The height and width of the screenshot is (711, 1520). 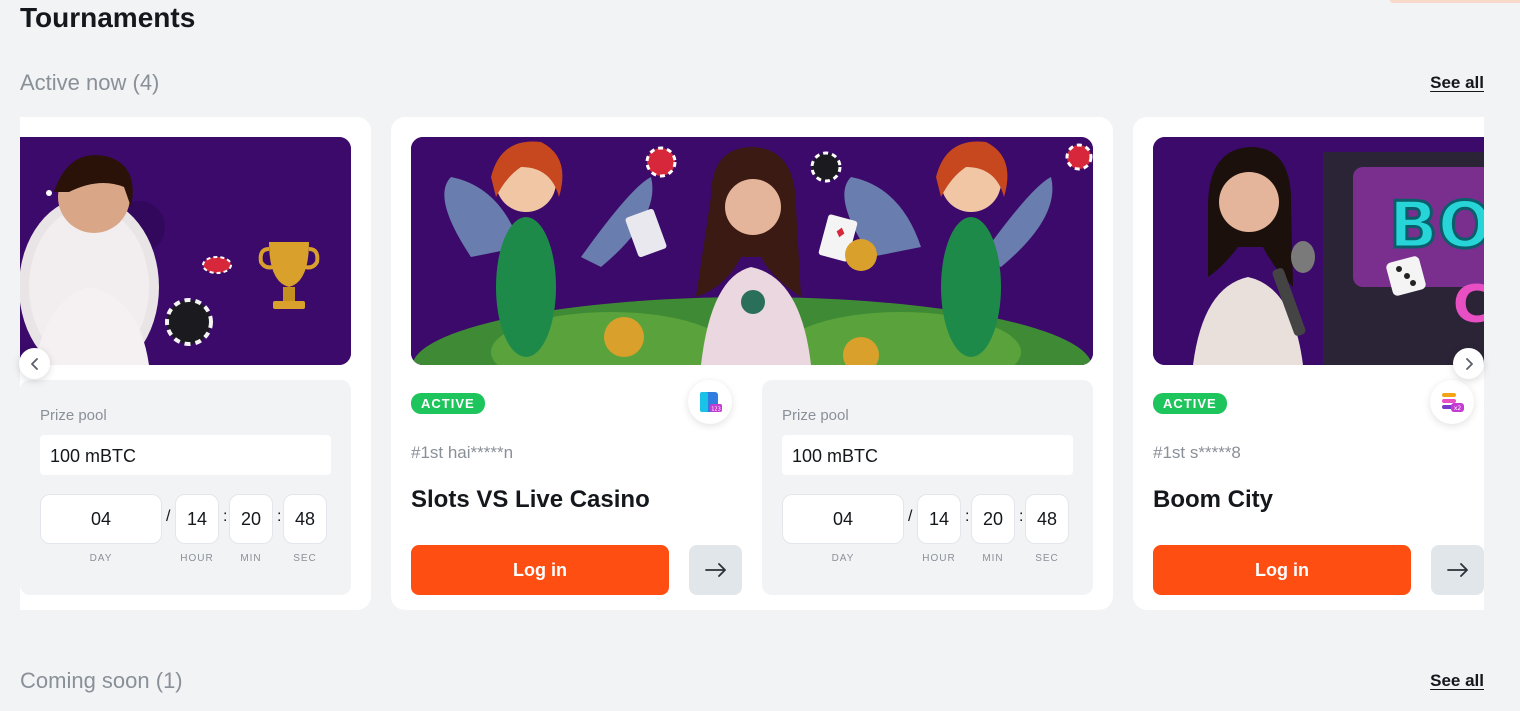 I want to click on svg-text: x2, so click(x=1458, y=408).